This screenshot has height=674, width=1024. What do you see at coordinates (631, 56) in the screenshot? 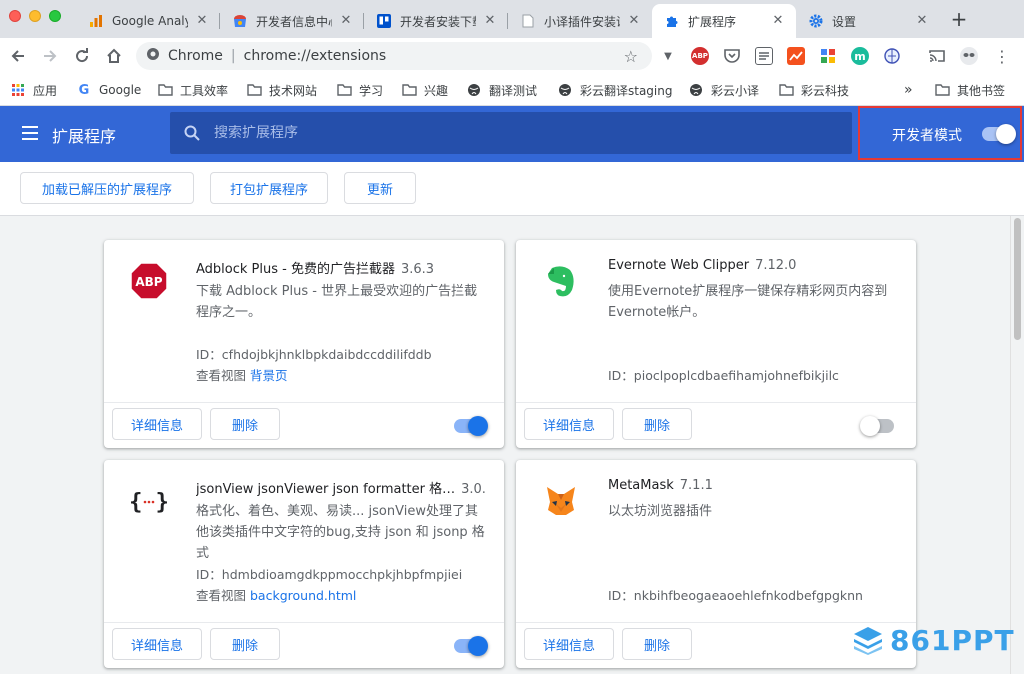
I see `bookmark-star-icon: ☆` at bounding box center [631, 56].